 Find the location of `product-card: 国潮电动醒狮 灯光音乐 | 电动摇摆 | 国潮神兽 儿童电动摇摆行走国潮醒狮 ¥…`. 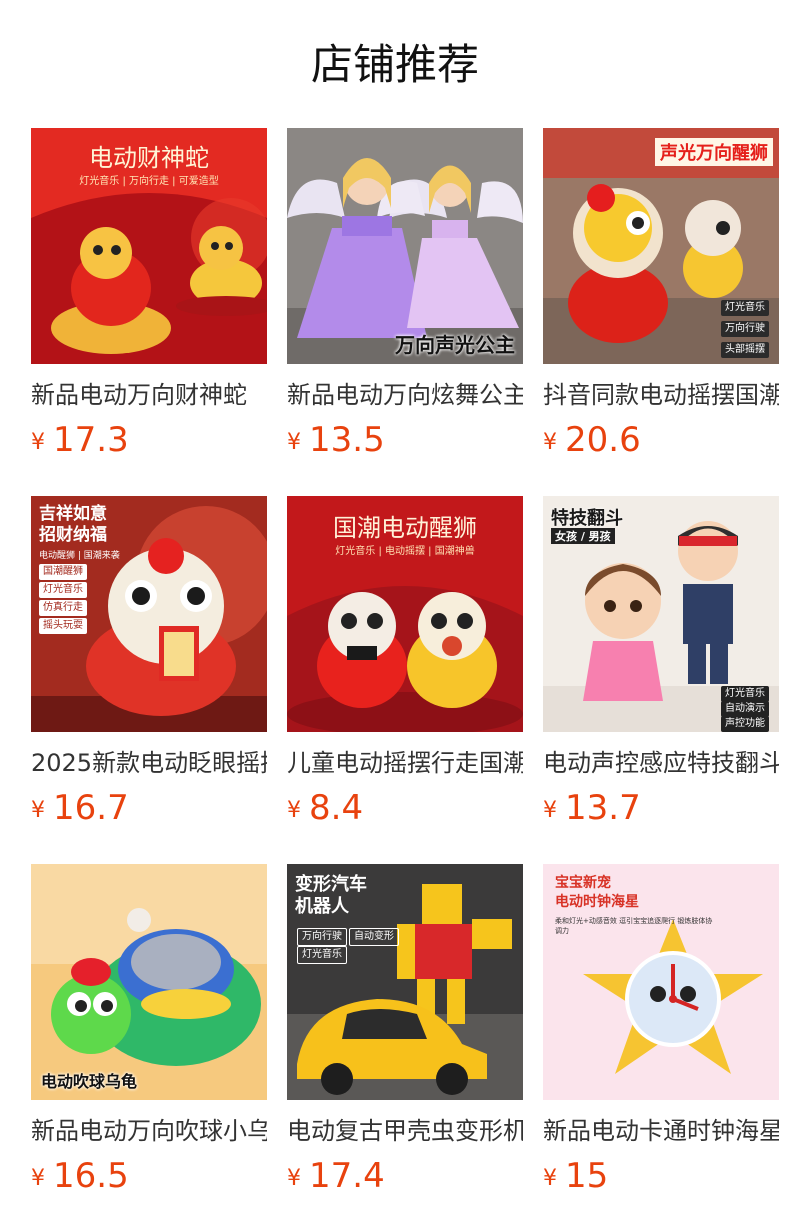

product-card: 国潮电动醒狮 灯光音乐 | 电动摇摆 | 国潮神兽 儿童电动摇摆行走国潮醒狮 ¥… is located at coordinates (405, 665).